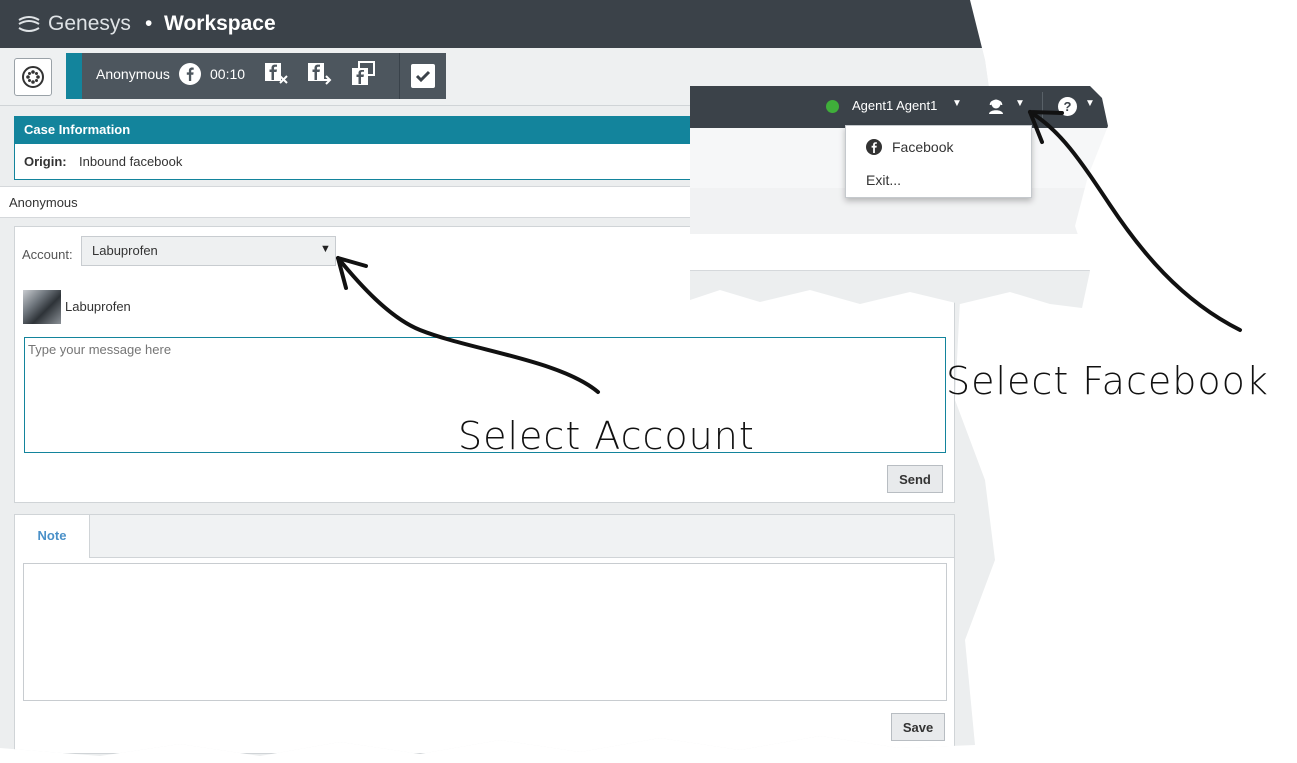 This screenshot has height=763, width=1297. What do you see at coordinates (133, 74) in the screenshot?
I see `interaction-contact: Anonymous` at bounding box center [133, 74].